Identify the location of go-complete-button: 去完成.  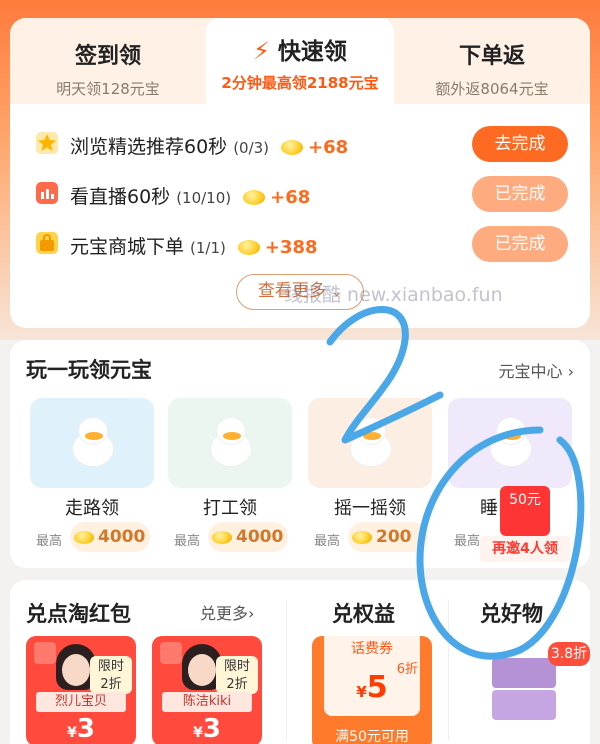
(520, 144).